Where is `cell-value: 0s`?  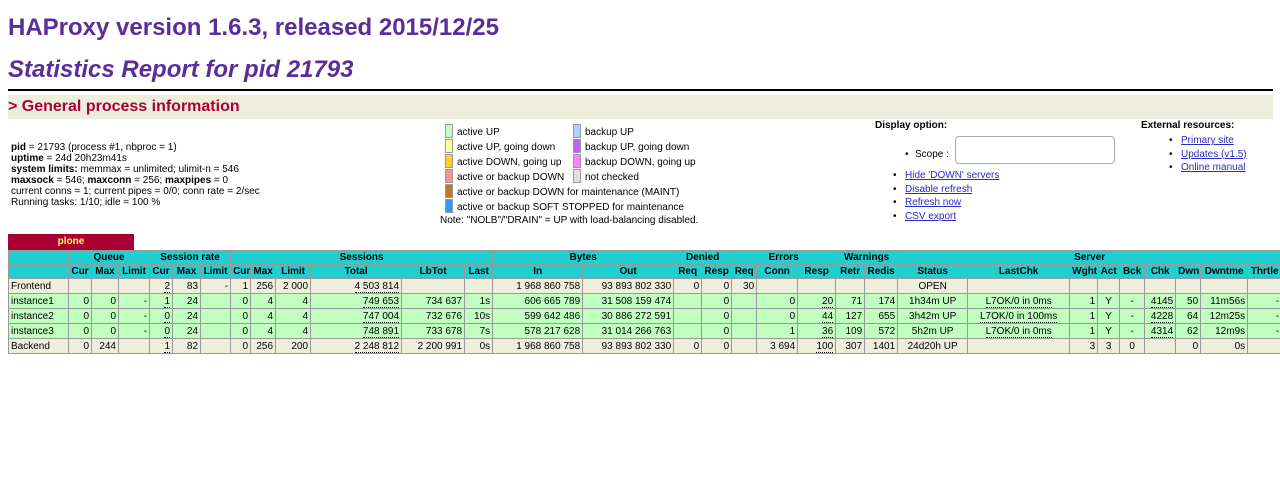 cell-value: 0s is located at coordinates (1240, 346).